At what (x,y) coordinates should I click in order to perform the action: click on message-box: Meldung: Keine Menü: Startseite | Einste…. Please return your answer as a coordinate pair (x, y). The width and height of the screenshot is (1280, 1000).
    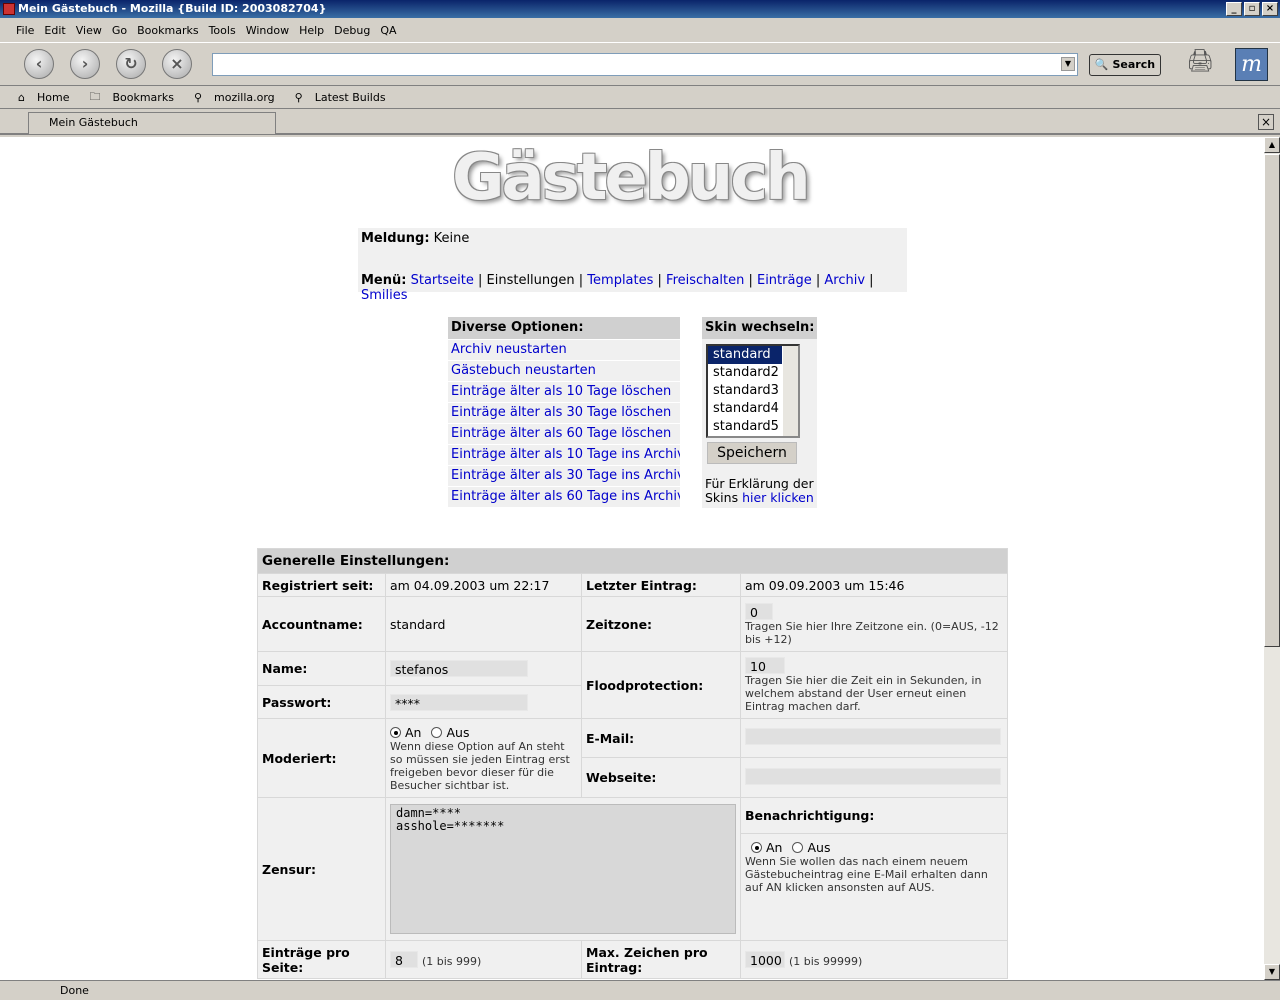
    Looking at the image, I should click on (632, 265).